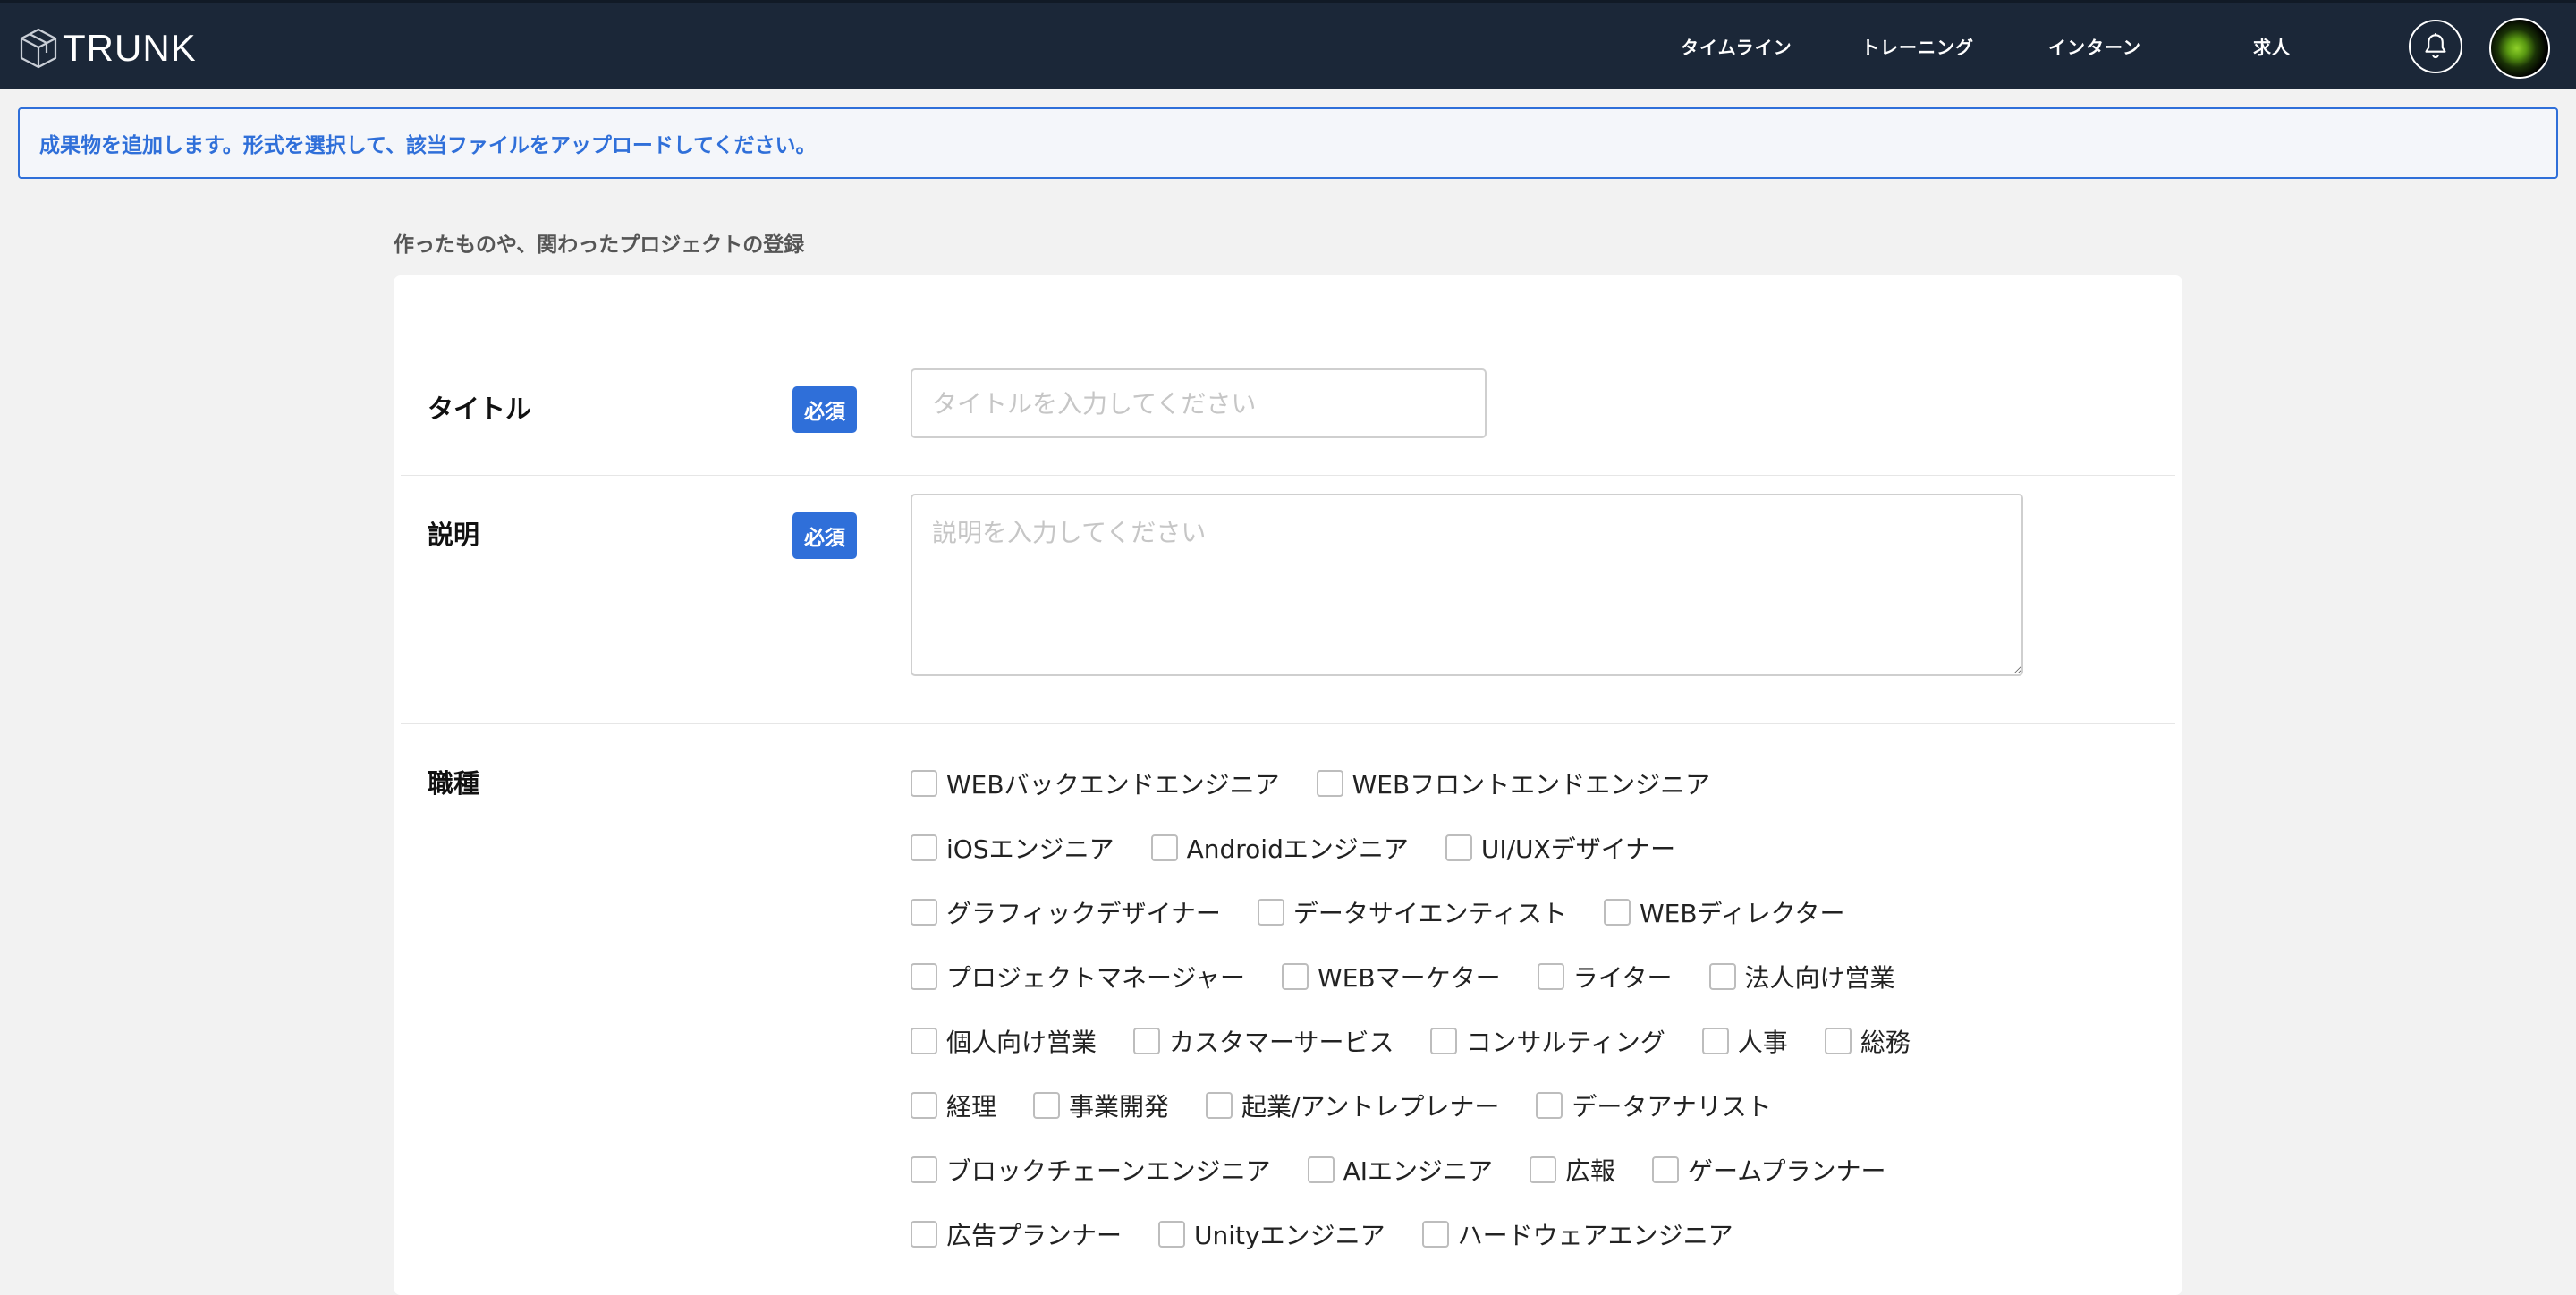 The height and width of the screenshot is (1295, 2576). I want to click on checkbox-game-planner: ゲームプランナー, so click(1769, 1170).